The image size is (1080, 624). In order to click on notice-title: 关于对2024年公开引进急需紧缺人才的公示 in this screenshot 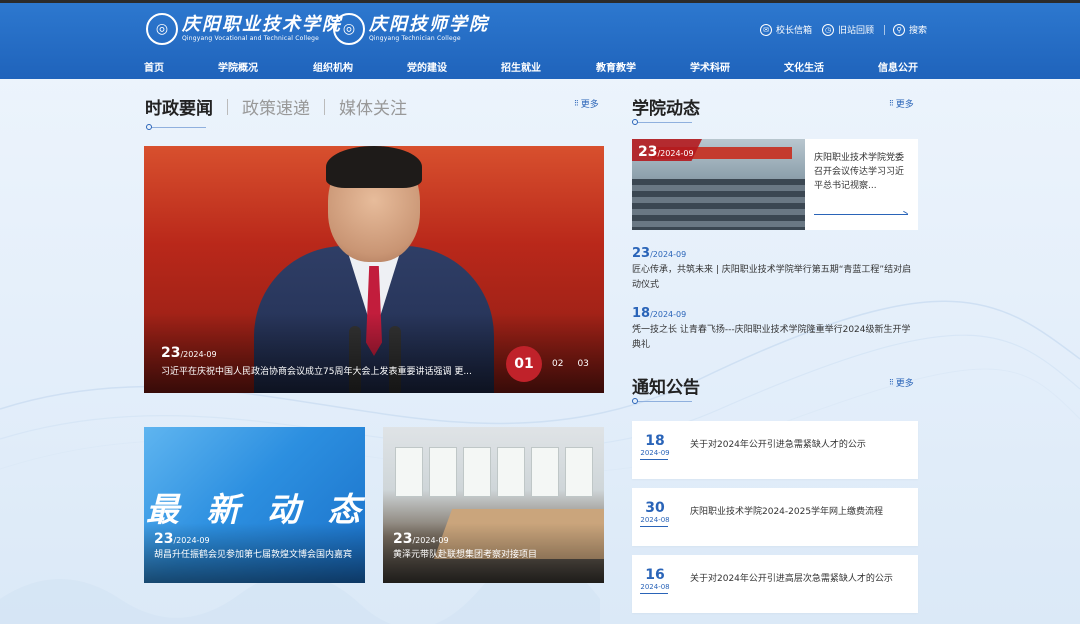, I will do `click(801, 443)`.